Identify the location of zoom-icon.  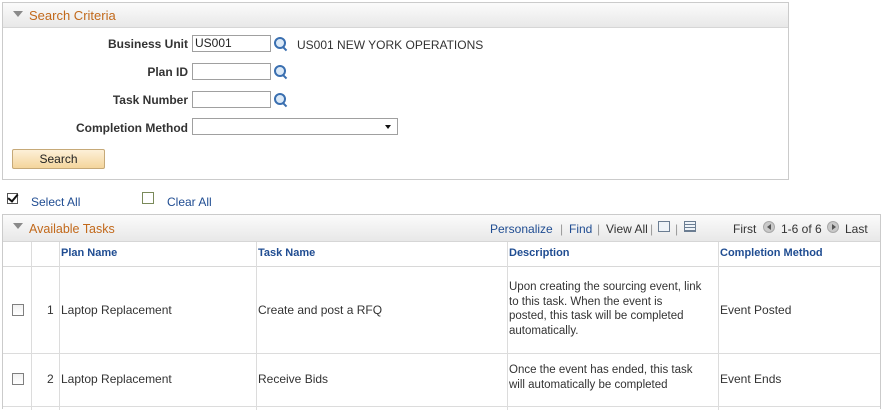
(664, 226).